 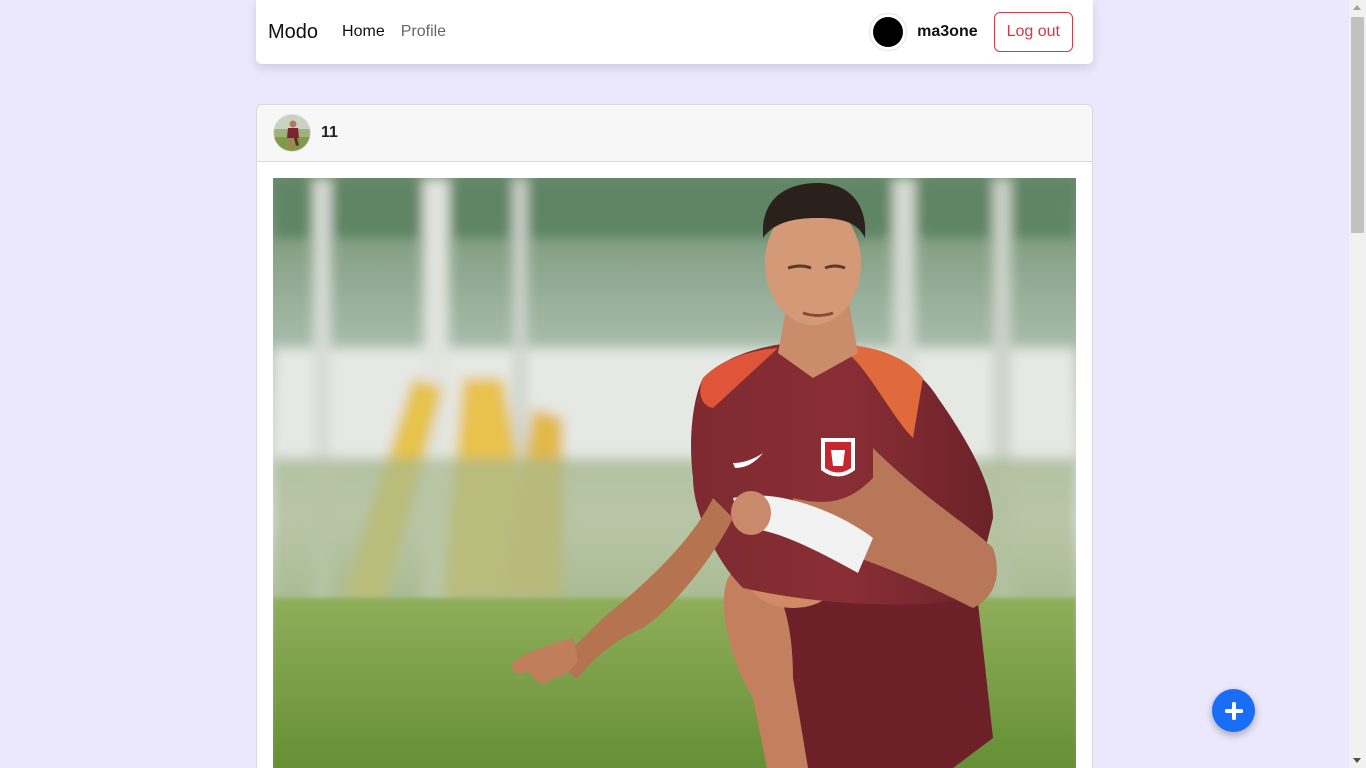 I want to click on create-post-button, so click(x=1233, y=710).